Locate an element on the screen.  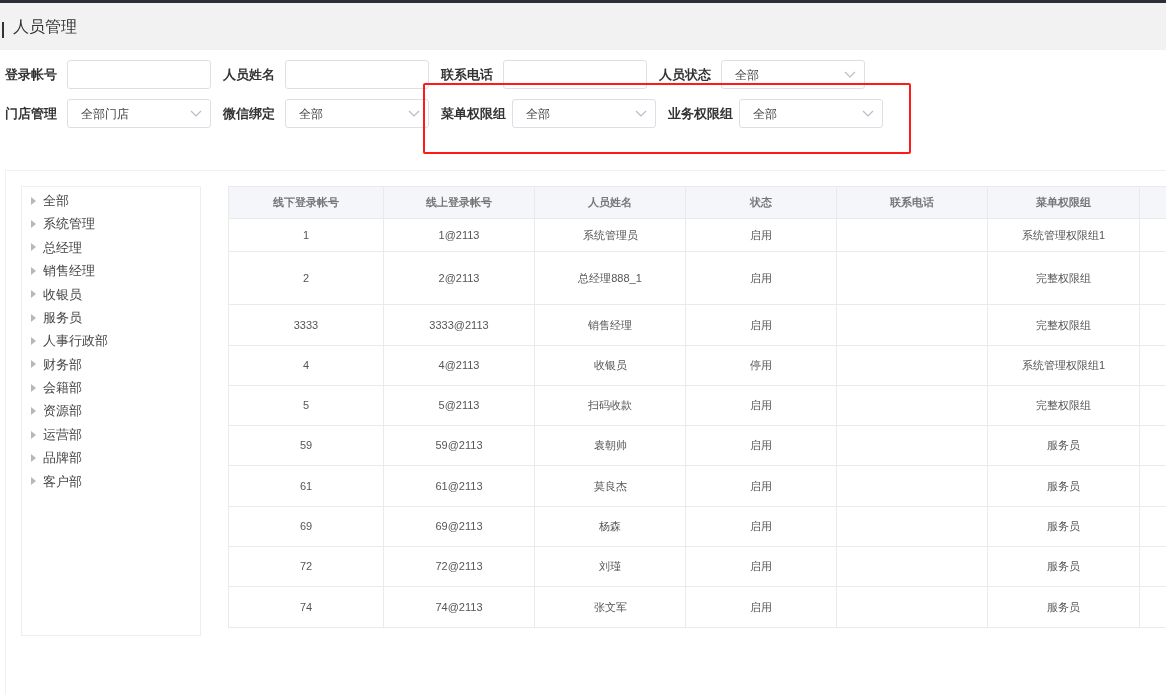
filter-label: 人员姓名 is located at coordinates (249, 74).